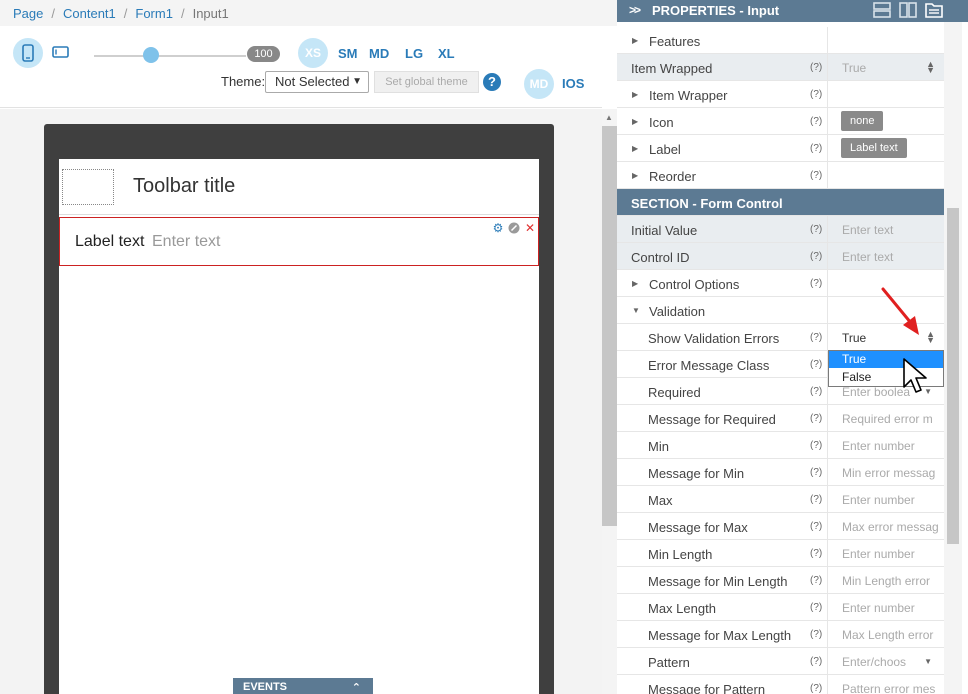 This screenshot has width=968, height=694. What do you see at coordinates (953, 376) in the screenshot?
I see `properties-scrollbar-thumb` at bounding box center [953, 376].